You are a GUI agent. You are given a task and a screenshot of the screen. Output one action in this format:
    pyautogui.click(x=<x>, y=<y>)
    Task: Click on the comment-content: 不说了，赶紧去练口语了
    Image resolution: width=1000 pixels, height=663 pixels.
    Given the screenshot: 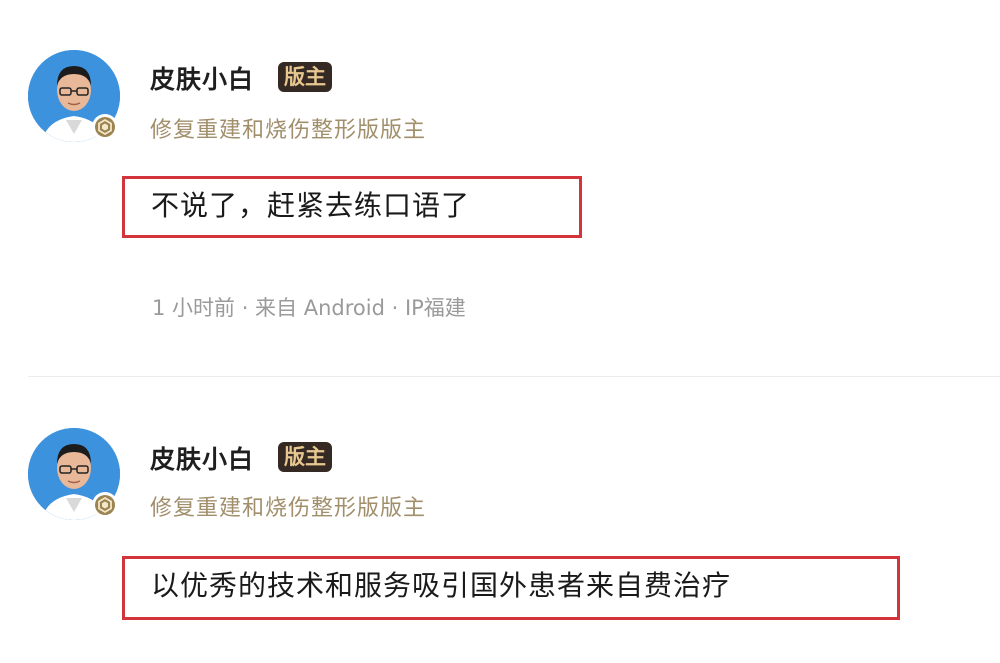 What is the action you would take?
    pyautogui.click(x=352, y=207)
    